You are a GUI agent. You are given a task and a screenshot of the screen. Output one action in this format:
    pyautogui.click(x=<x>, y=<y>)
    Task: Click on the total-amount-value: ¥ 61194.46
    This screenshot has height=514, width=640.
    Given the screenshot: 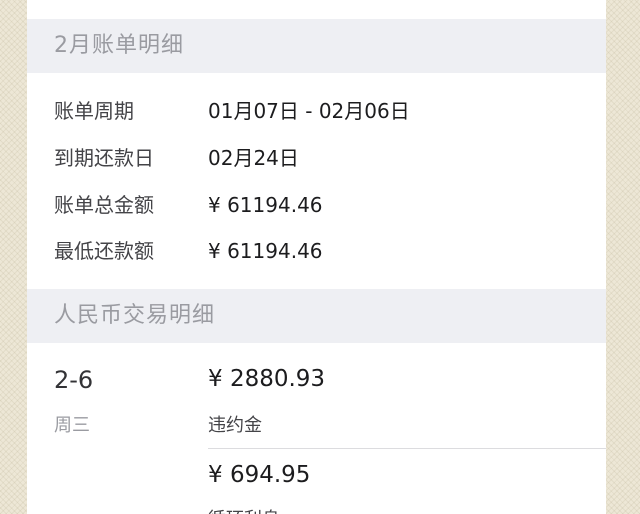 What is the action you would take?
    pyautogui.click(x=265, y=205)
    